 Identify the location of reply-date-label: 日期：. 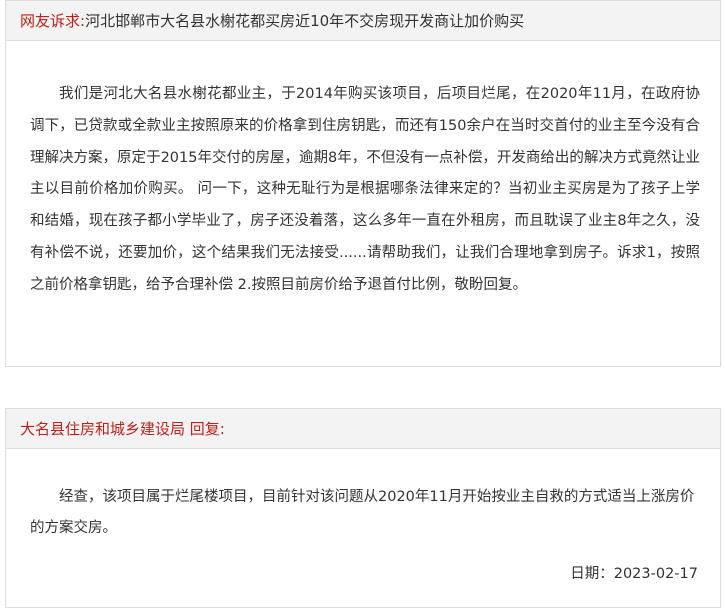
(592, 574).